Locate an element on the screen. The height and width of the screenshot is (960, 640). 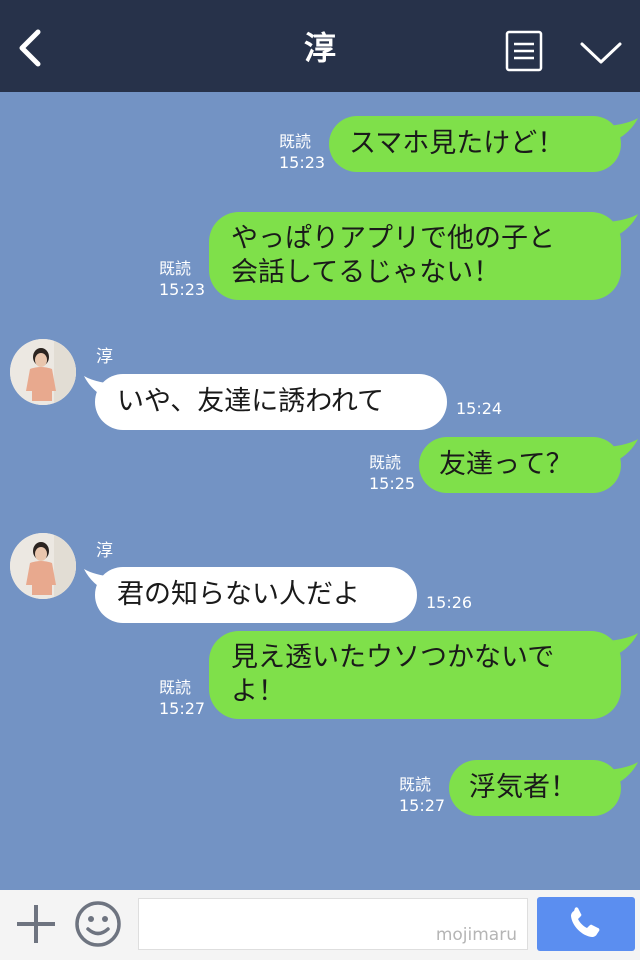
message-time: 15:25 is located at coordinates (392, 483).